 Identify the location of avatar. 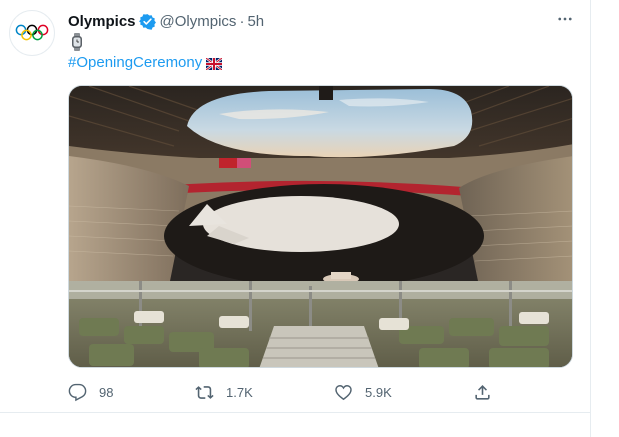
(32, 33).